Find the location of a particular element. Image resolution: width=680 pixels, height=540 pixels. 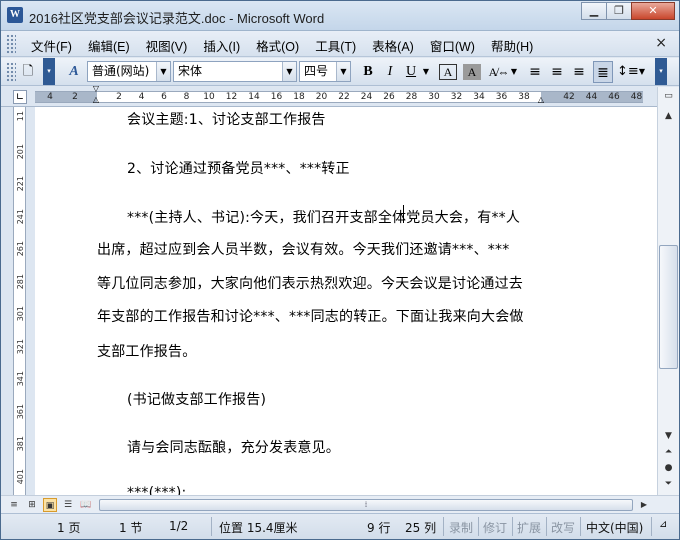

web-layout-view-icon: ⊞ is located at coordinates (32, 505).